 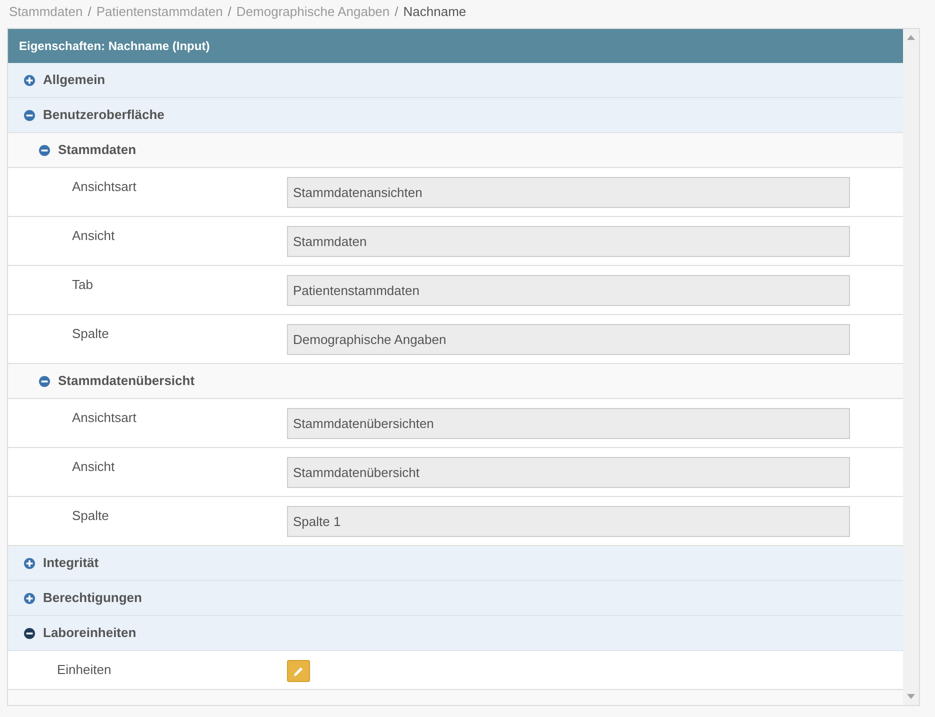 I want to click on input-field: Stammdaten, so click(x=568, y=241).